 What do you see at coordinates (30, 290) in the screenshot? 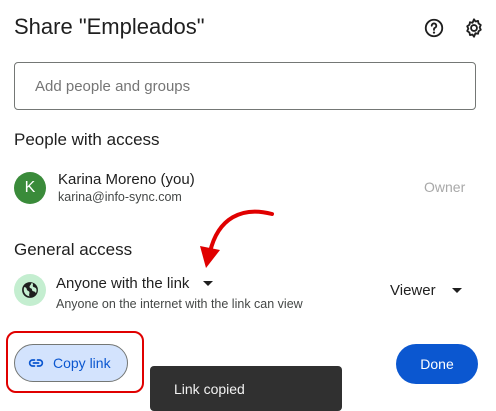
I see `globe-icon` at bounding box center [30, 290].